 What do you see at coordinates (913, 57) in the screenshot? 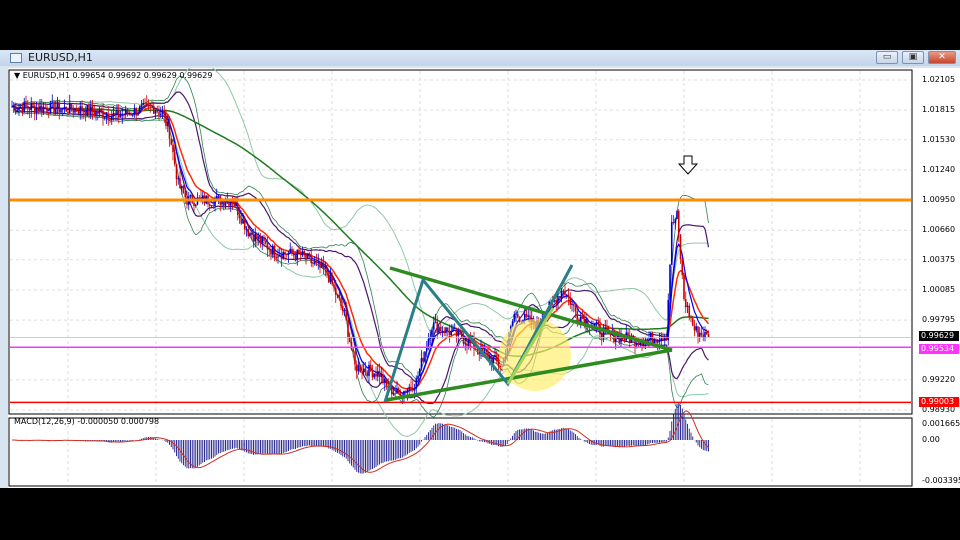
I see `maximize-button: ▣` at bounding box center [913, 57].